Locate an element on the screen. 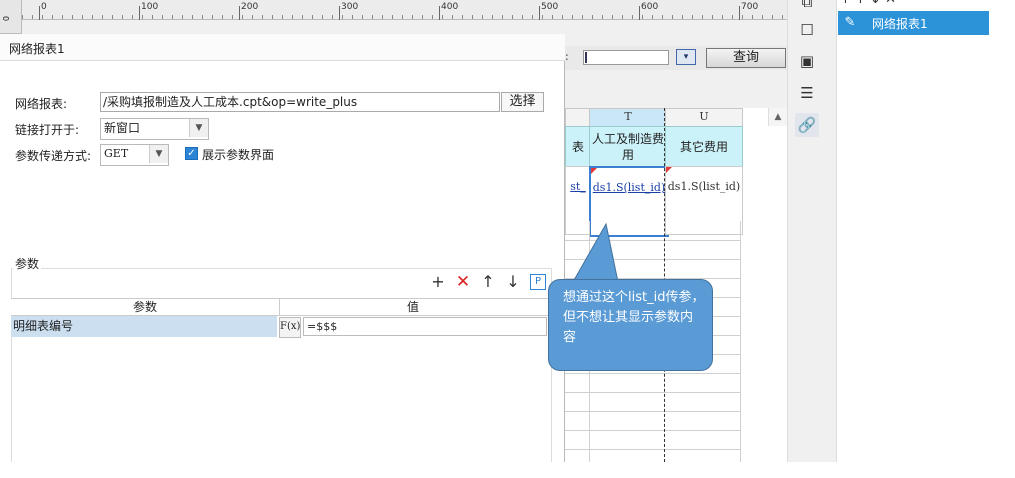  callout-text: 想通过这个list_id传参，但不想让其显示参数内容 is located at coordinates (634, 317).